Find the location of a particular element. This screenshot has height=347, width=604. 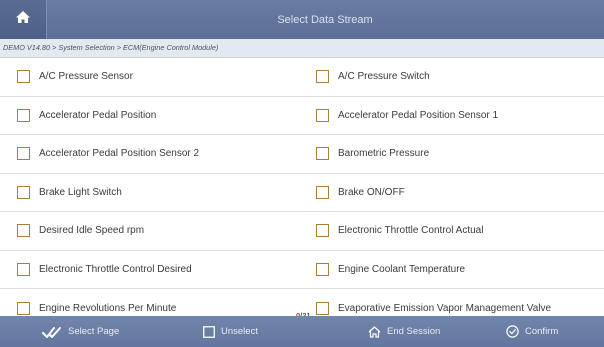

item-label: Brake ON/OFF is located at coordinates (371, 192).